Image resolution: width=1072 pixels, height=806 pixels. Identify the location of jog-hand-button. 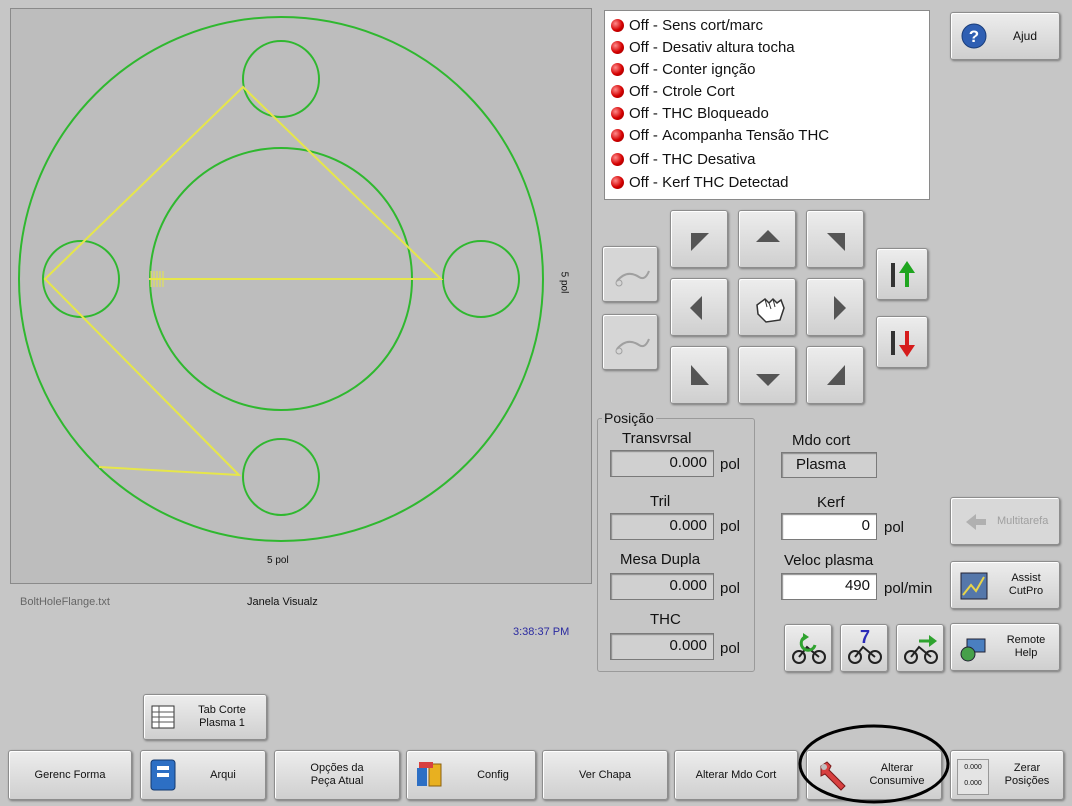
(767, 307).